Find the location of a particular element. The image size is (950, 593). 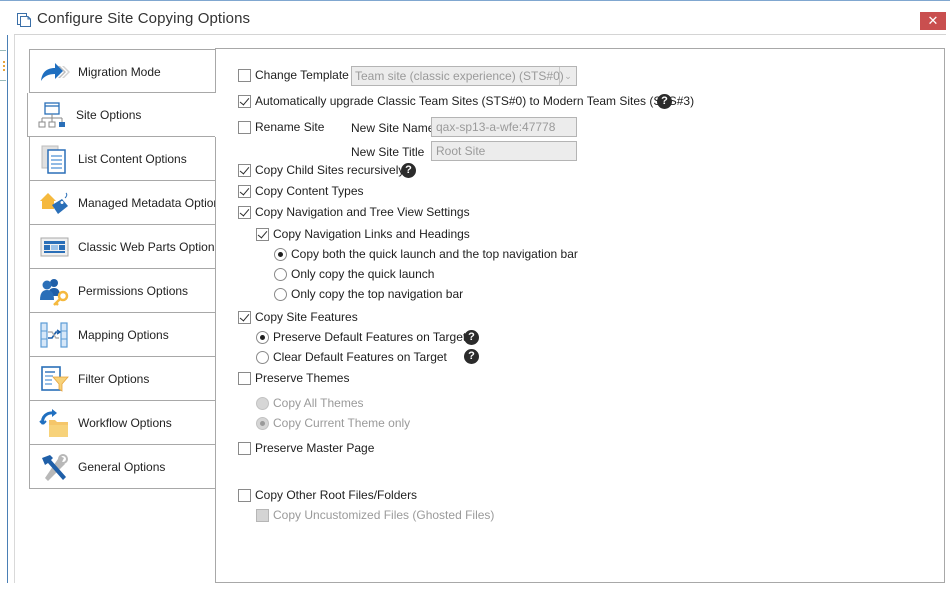

themes-radio-current-row: Copy Current Theme only is located at coordinates (333, 423).